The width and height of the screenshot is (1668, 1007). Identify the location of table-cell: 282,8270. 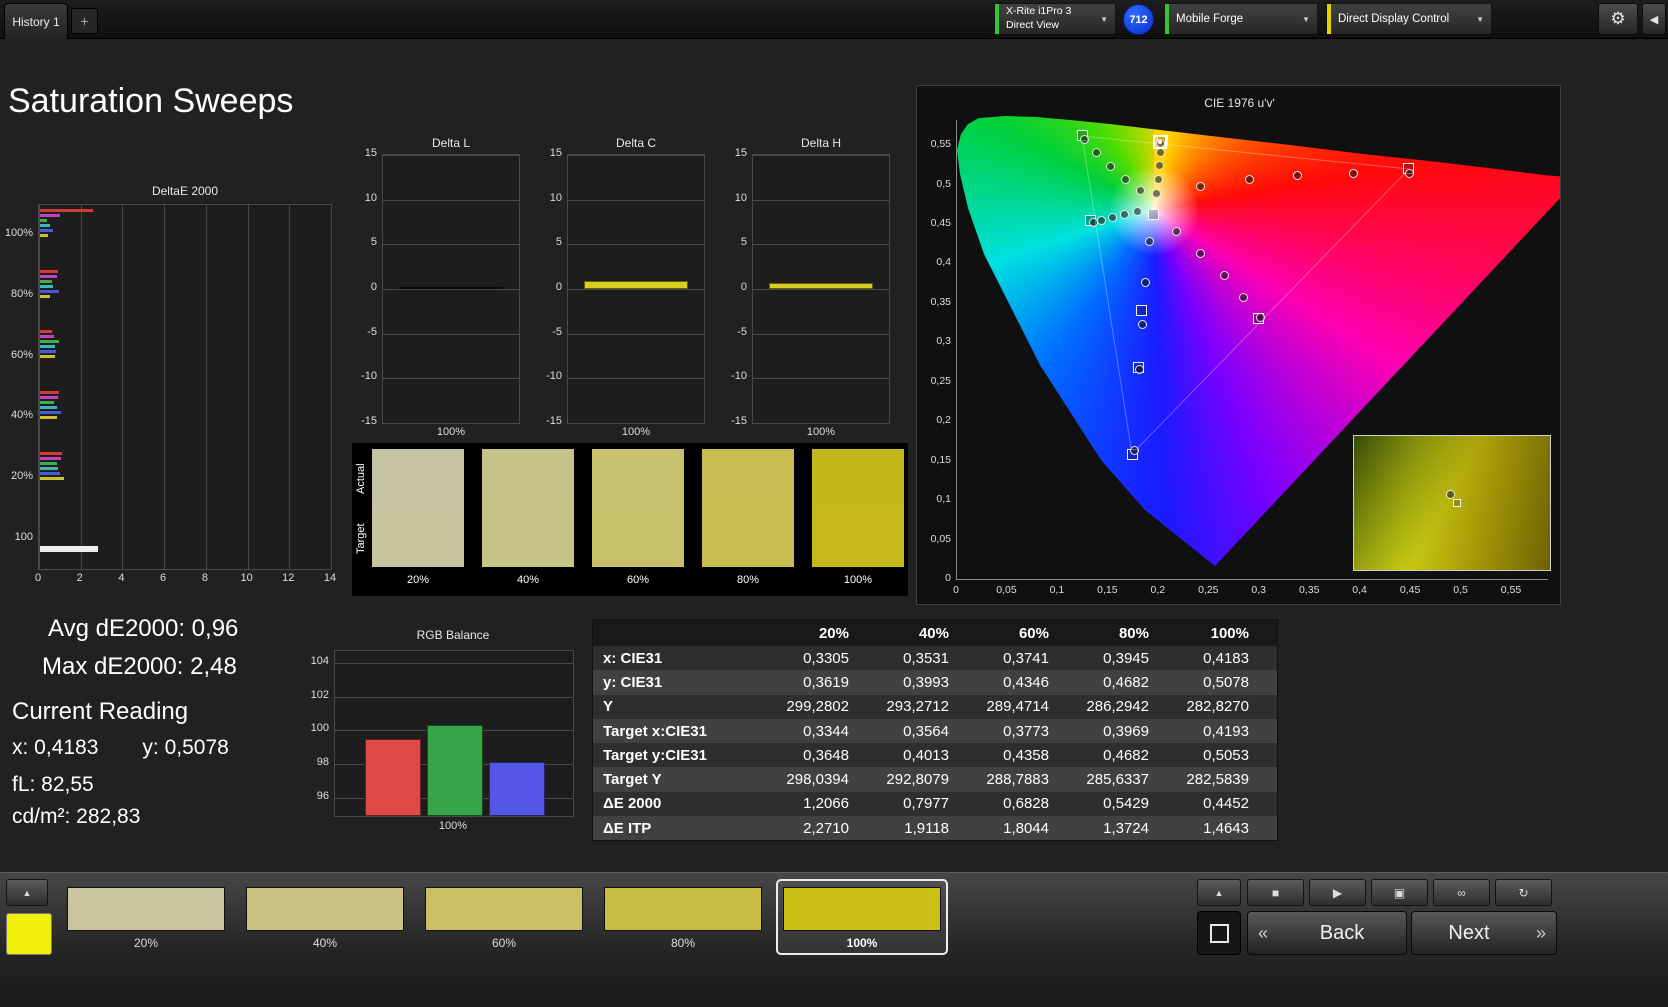
(1217, 707).